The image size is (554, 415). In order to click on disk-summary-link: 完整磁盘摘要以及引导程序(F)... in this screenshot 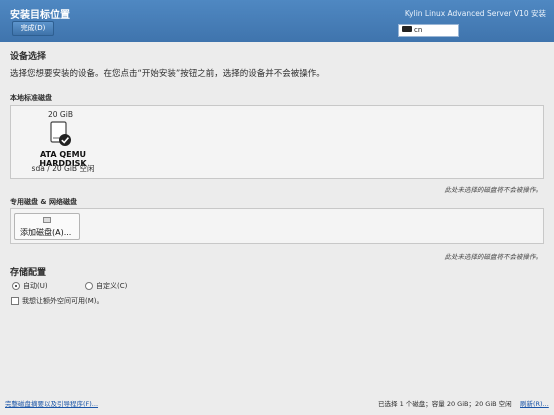, I will do `click(51, 403)`.